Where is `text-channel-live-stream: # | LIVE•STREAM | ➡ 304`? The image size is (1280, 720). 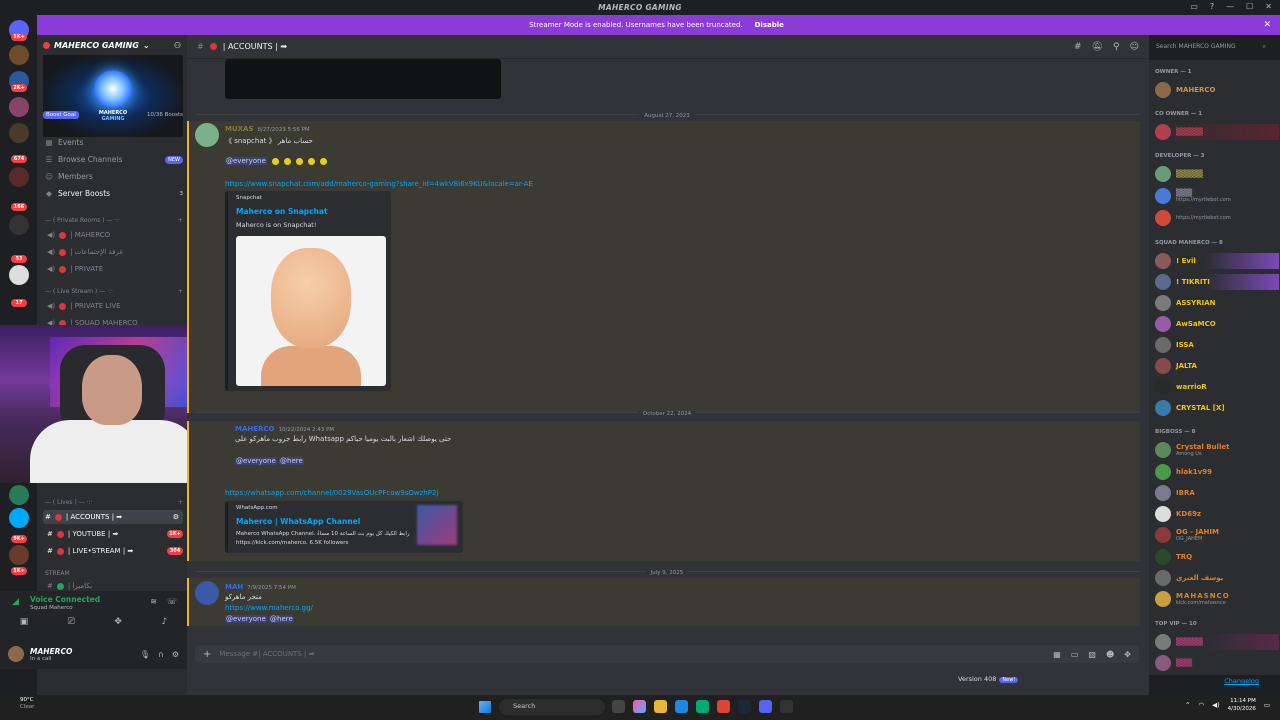
text-channel-live-stream: # | LIVE•STREAM | ➡ 304 is located at coordinates (115, 551).